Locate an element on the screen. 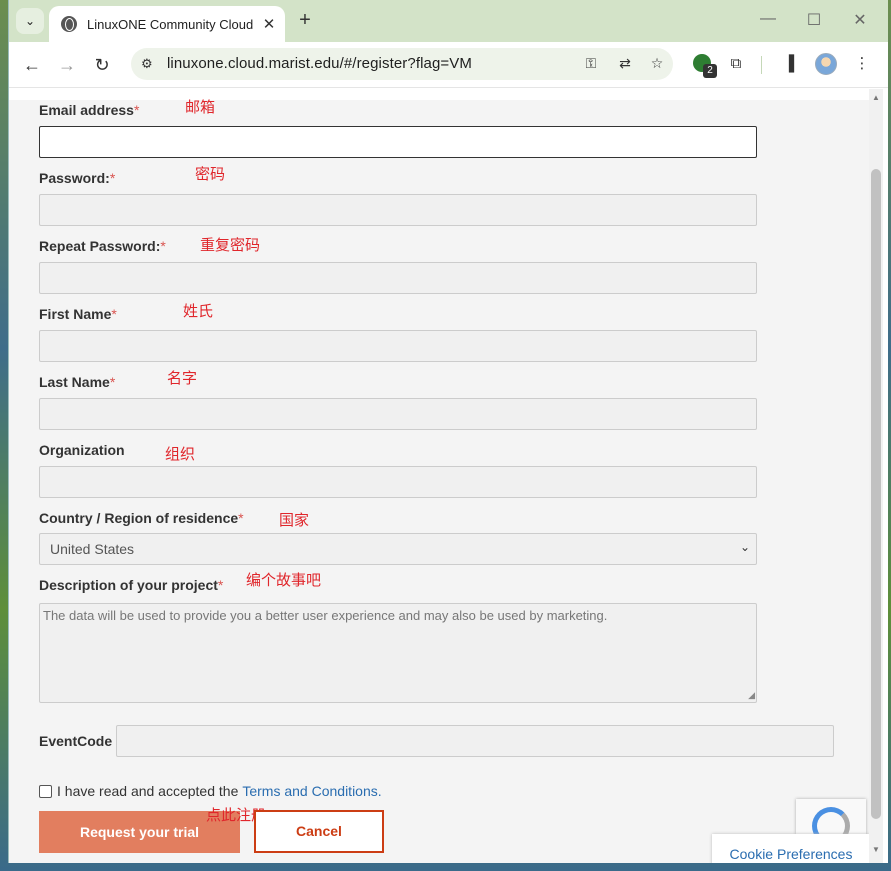 The width and height of the screenshot is (891, 871). key-icon: ⚿ is located at coordinates (591, 63).